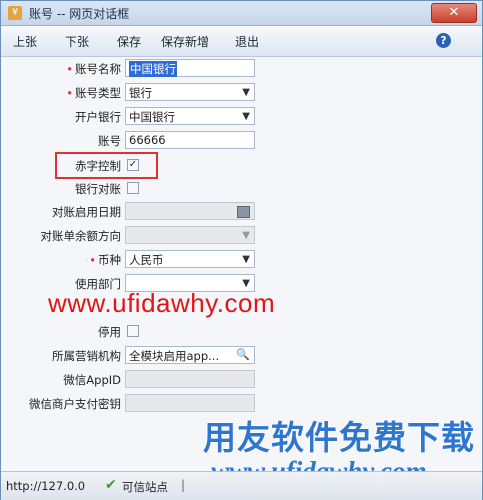 This screenshot has height=500, width=483. What do you see at coordinates (190, 211) in the screenshot?
I see `reconcile-start-date-input` at bounding box center [190, 211].